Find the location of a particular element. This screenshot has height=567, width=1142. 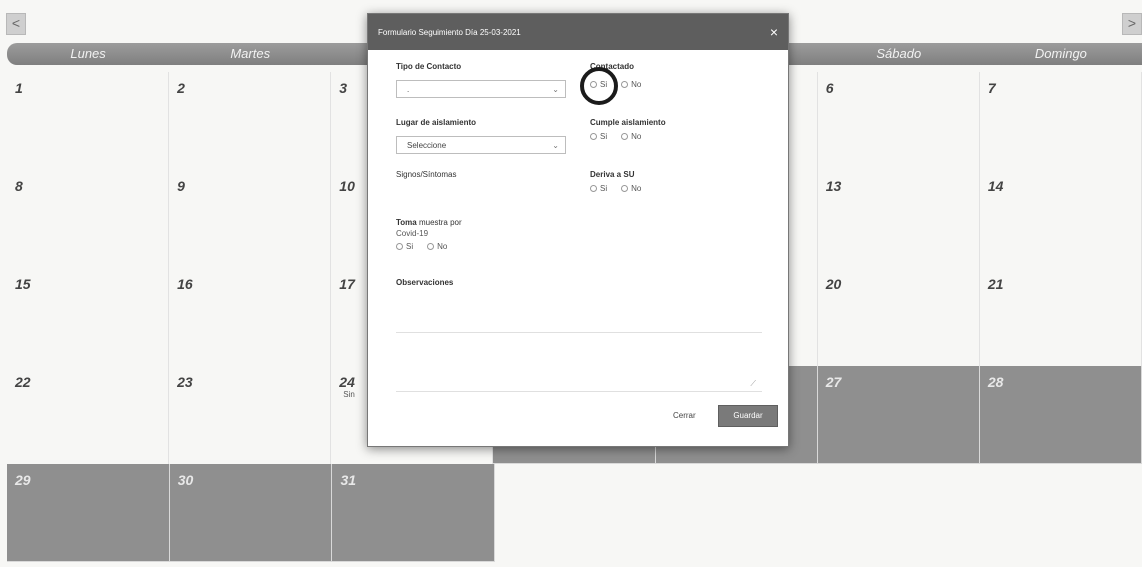

sample-label: Toma muestra por is located at coordinates (429, 222).